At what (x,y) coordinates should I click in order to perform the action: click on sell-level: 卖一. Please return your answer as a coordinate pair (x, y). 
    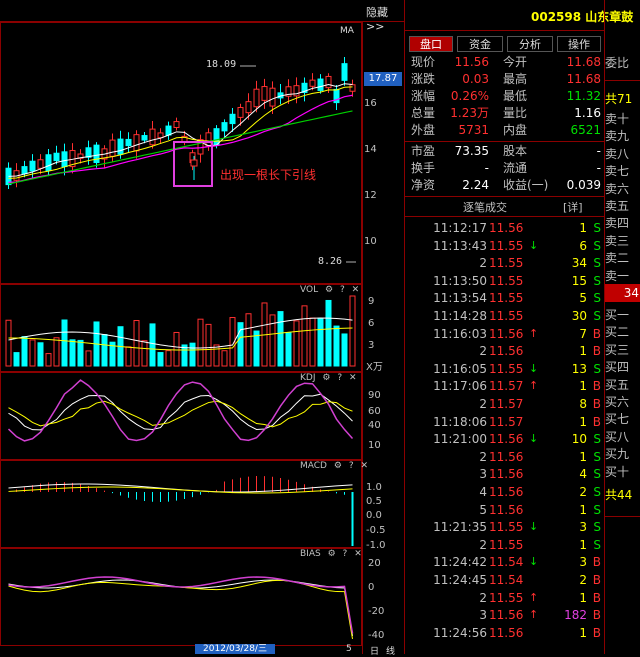
    Looking at the image, I should click on (622, 276).